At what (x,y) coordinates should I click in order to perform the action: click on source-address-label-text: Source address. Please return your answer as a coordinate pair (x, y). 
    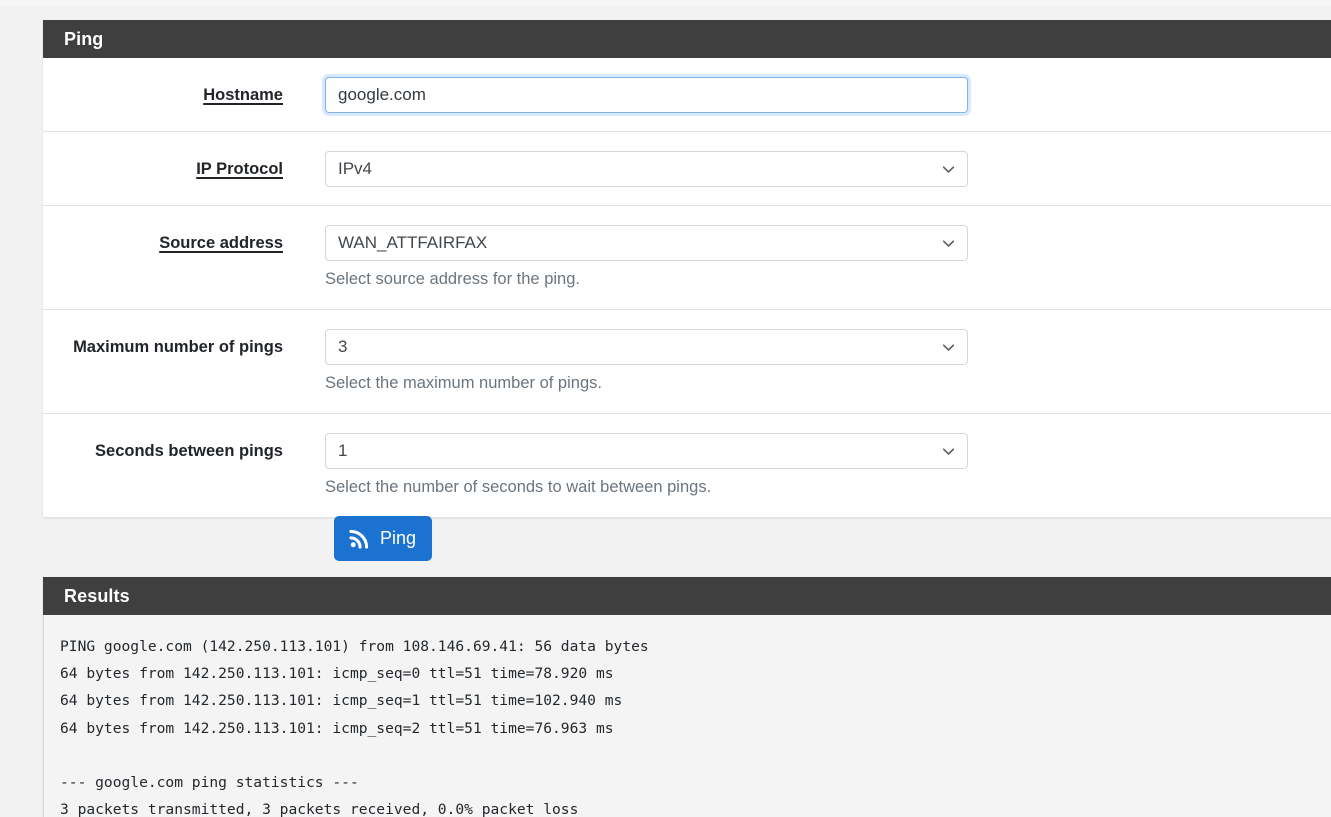
    Looking at the image, I should click on (221, 243).